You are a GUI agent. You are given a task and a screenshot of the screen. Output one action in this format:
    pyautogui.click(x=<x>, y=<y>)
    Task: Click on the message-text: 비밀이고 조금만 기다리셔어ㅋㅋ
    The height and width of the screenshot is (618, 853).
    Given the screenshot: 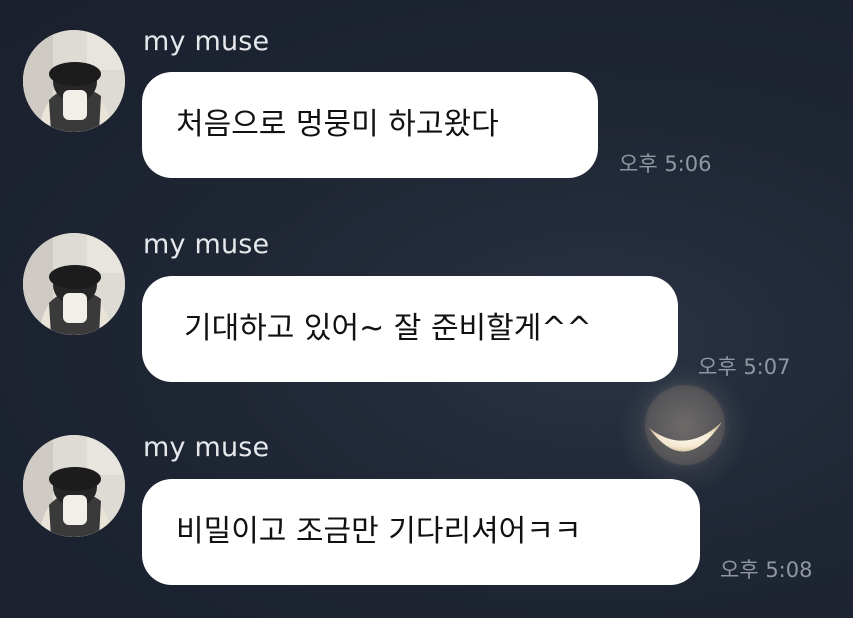 What is the action you would take?
    pyautogui.click(x=379, y=531)
    